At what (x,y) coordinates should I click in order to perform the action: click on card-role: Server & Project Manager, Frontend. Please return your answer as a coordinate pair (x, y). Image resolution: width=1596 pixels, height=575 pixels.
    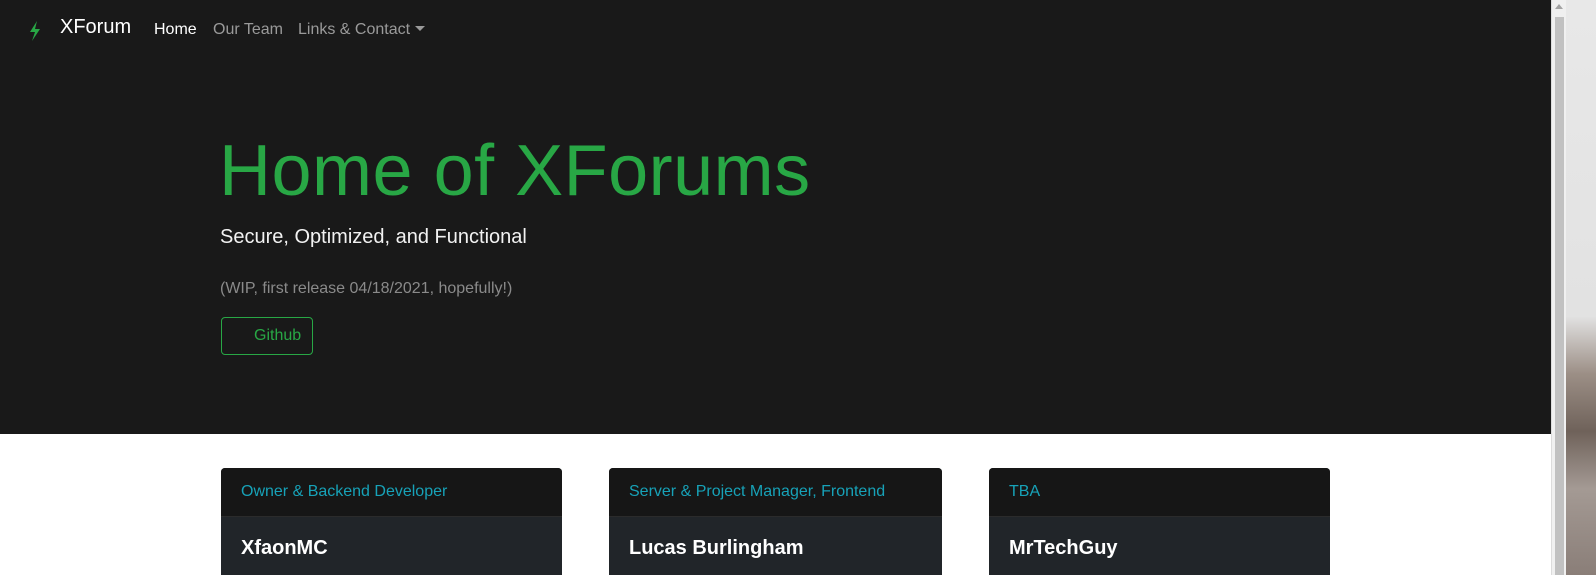
    Looking at the image, I should click on (775, 492).